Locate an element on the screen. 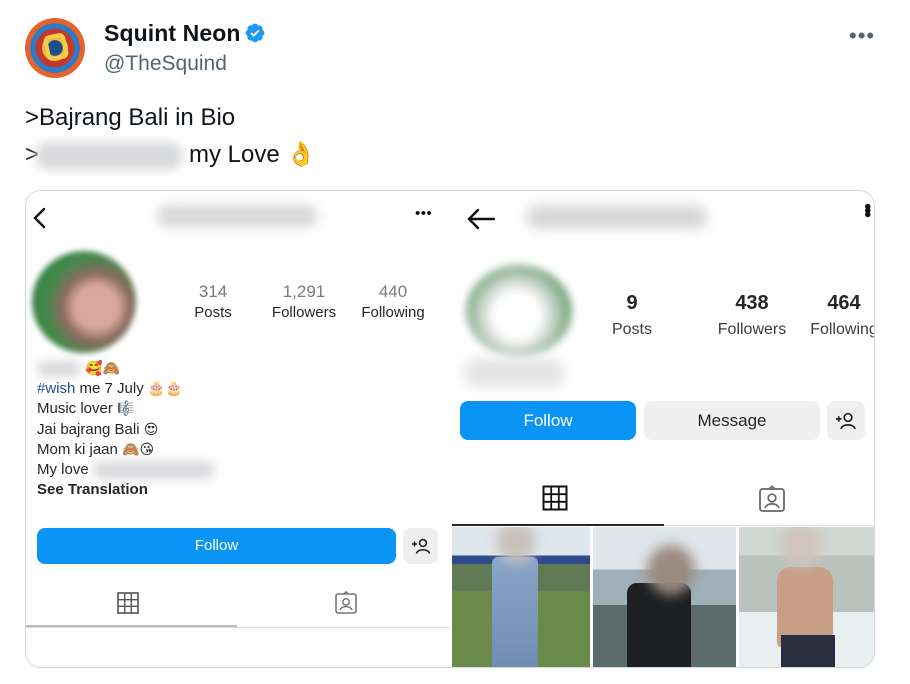  tab-divider is located at coordinates (238, 627).